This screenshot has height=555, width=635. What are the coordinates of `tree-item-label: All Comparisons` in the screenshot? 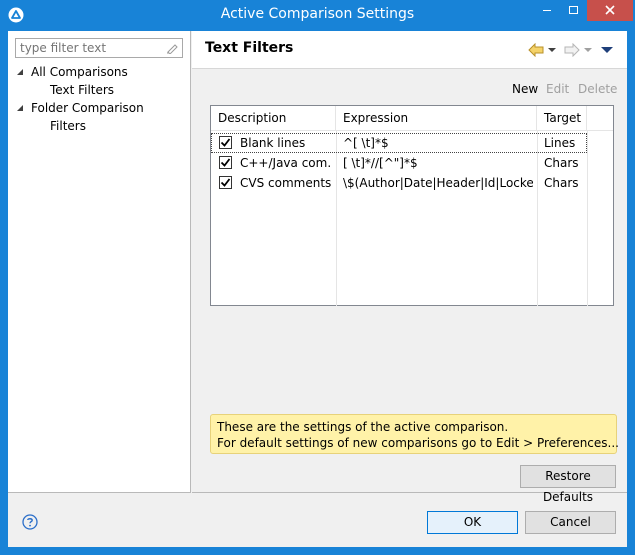 It's located at (79, 72).